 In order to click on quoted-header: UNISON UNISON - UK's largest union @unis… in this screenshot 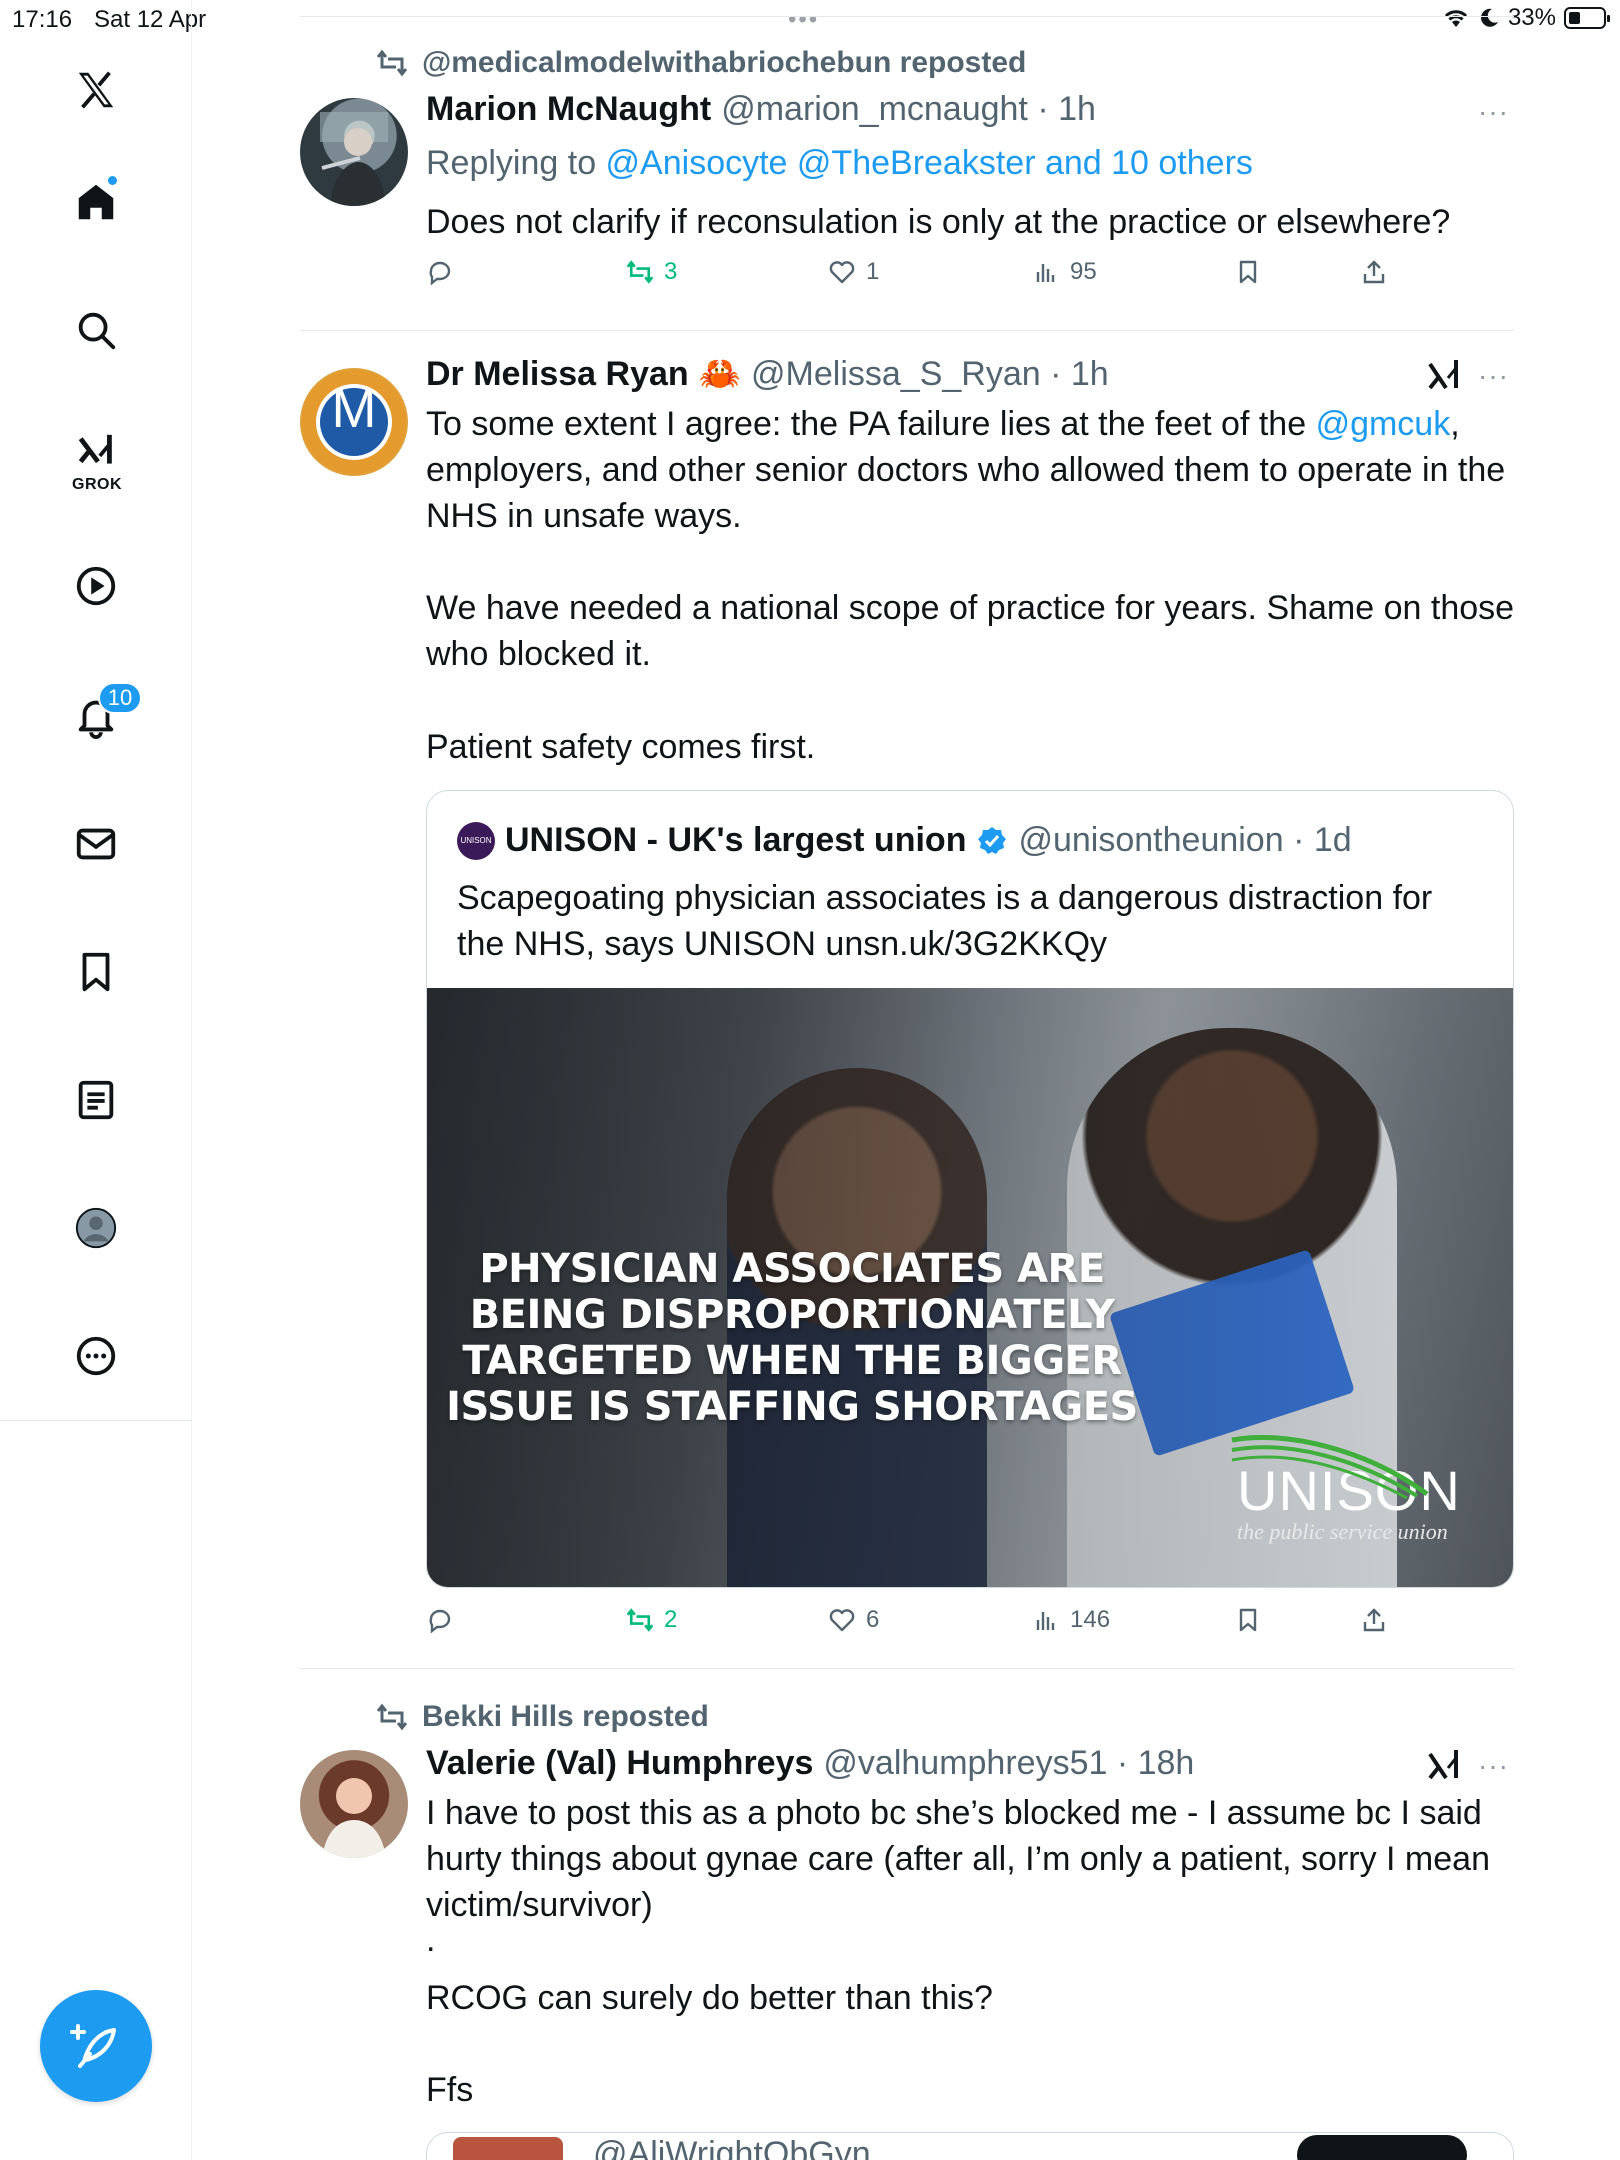, I will do `click(904, 840)`.